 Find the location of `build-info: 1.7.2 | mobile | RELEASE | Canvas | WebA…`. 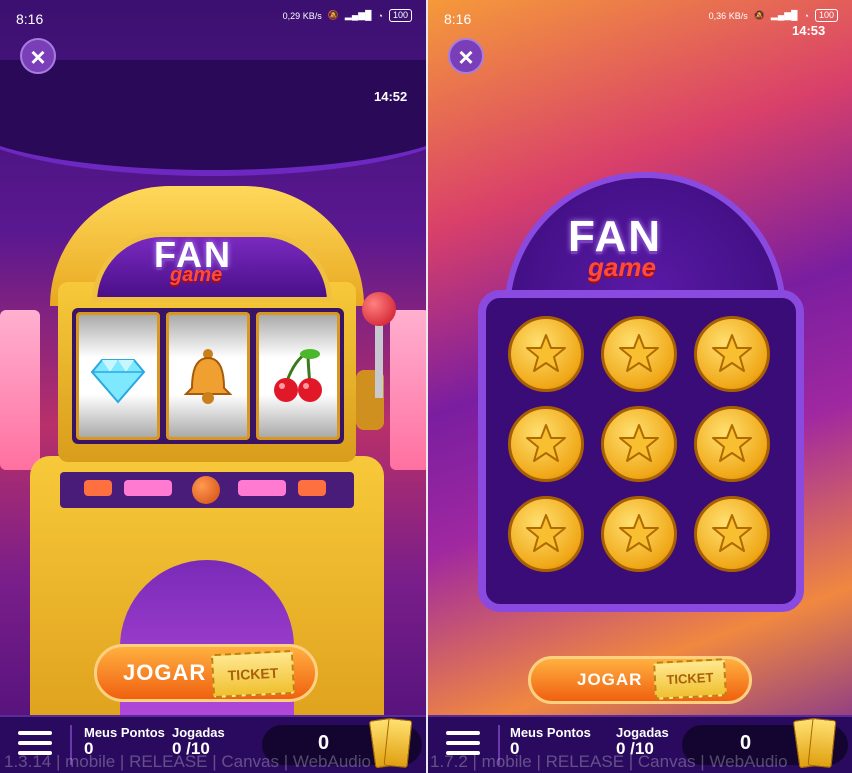

build-info: 1.7.2 | mobile | RELEASE | Canvas | WebA… is located at coordinates (609, 761).